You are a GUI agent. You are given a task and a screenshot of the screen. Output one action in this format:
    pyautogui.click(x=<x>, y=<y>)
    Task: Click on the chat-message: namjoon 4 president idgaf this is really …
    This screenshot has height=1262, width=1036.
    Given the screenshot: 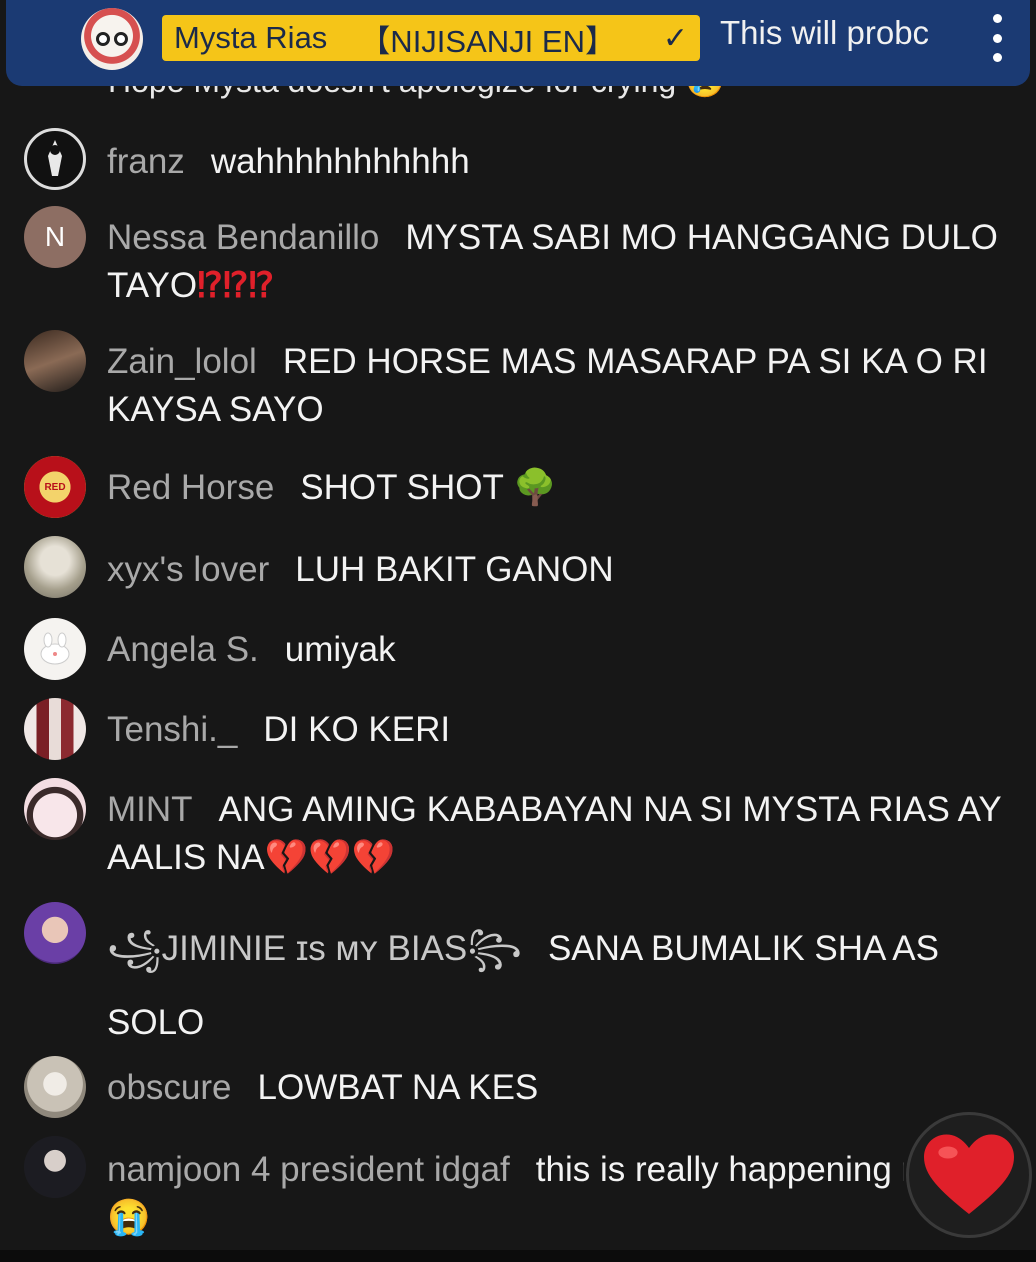 What is the action you would take?
    pyautogui.click(x=524, y=1189)
    